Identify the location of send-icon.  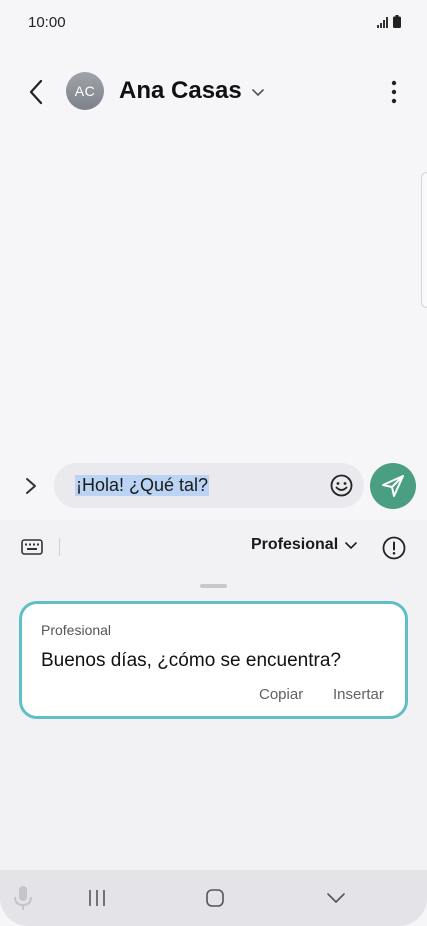
(393, 486).